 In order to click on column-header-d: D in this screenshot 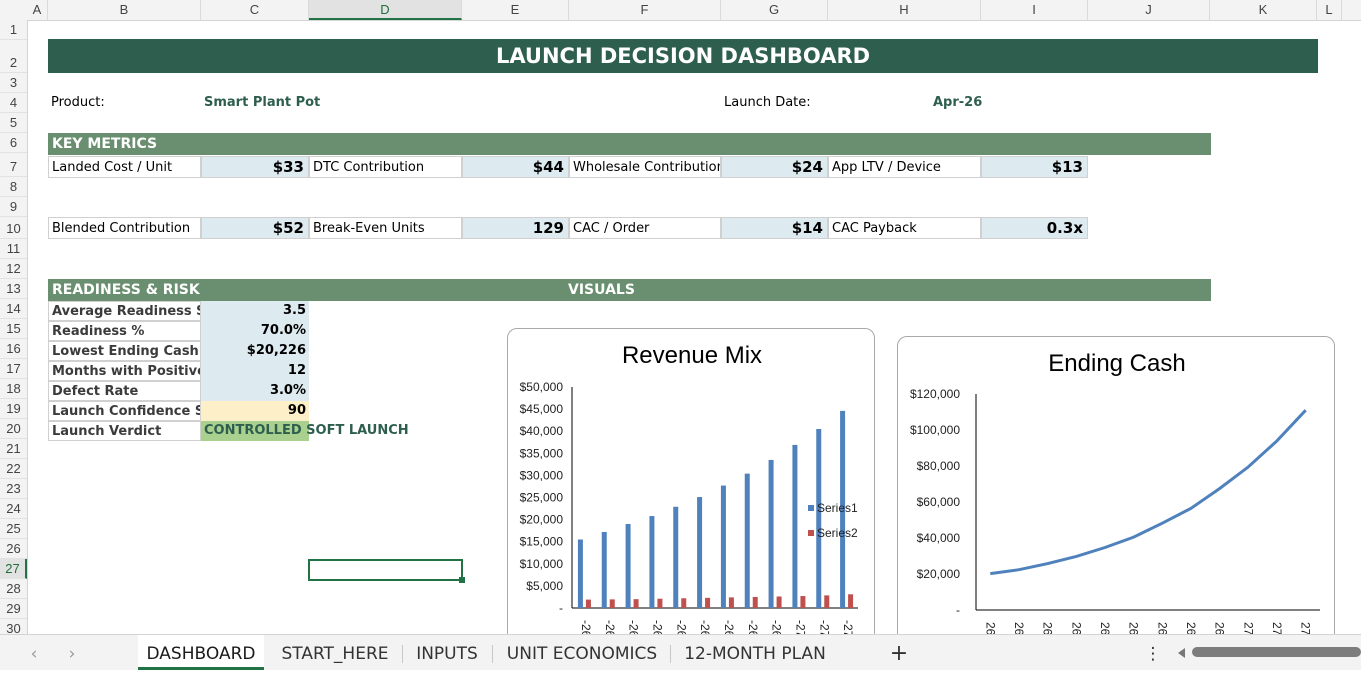, I will do `click(385, 10)`.